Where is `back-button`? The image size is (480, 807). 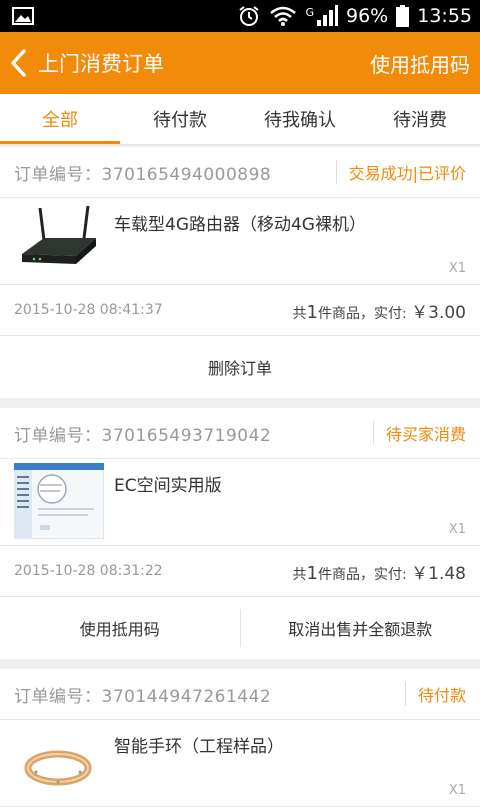
back-button is located at coordinates (21, 63).